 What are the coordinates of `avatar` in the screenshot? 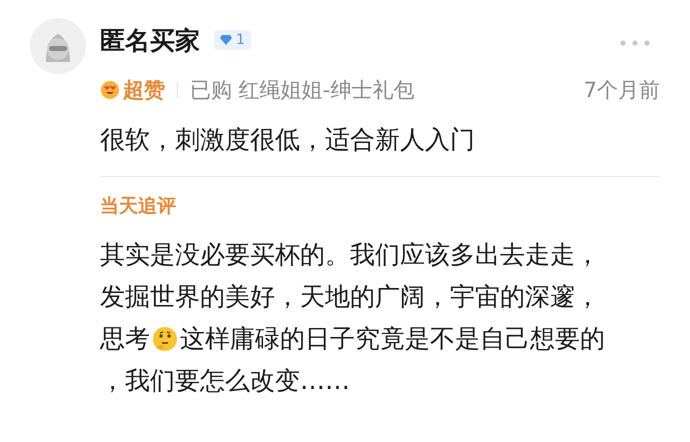 It's located at (58, 46).